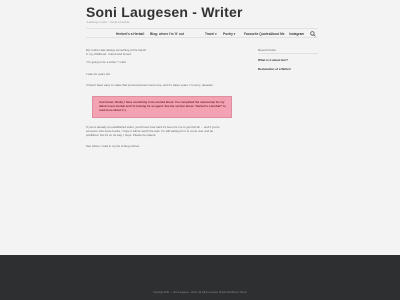 The width and height of the screenshot is (400, 300). I want to click on announcement-line: read more about it :), so click(112, 110).